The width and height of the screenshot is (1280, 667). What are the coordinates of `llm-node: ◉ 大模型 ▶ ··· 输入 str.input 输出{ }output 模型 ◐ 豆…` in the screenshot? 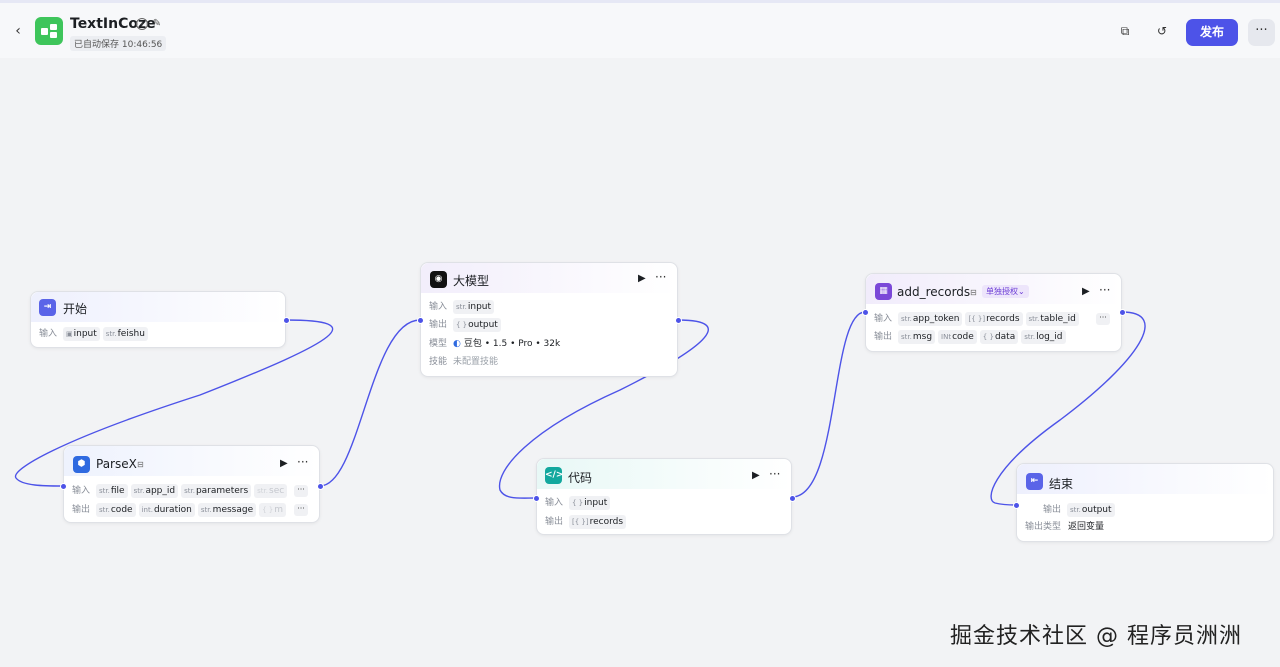 It's located at (549, 319).